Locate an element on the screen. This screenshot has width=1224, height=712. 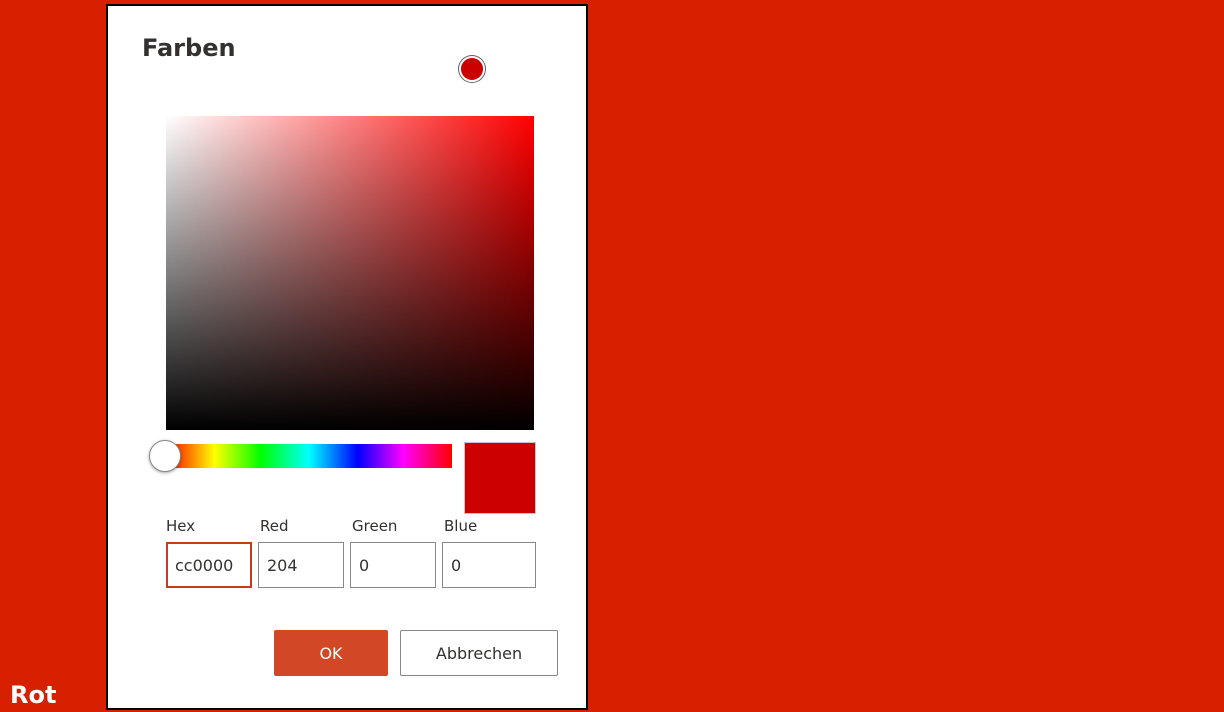
red-input is located at coordinates (301, 565).